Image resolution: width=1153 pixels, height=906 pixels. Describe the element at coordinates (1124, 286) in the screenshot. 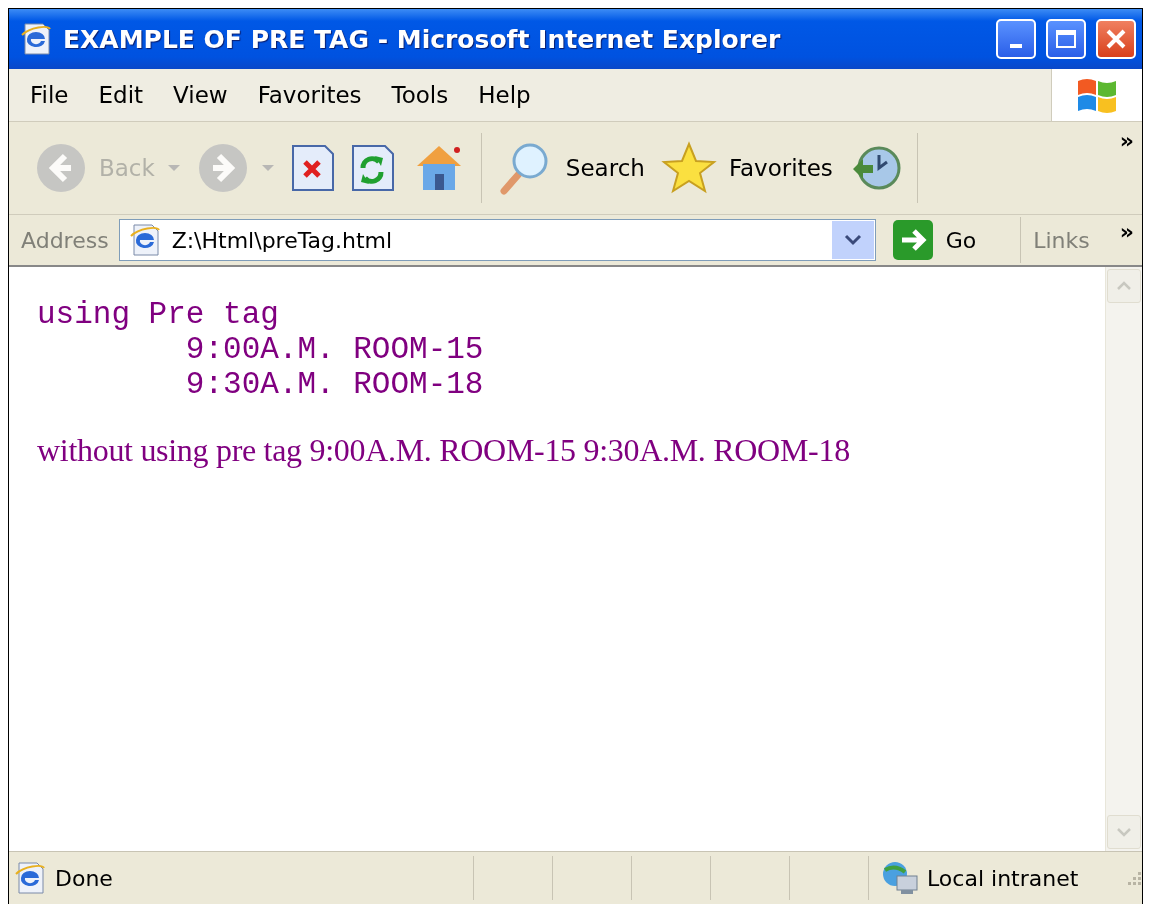

I see `chevron-up-icon` at that location.